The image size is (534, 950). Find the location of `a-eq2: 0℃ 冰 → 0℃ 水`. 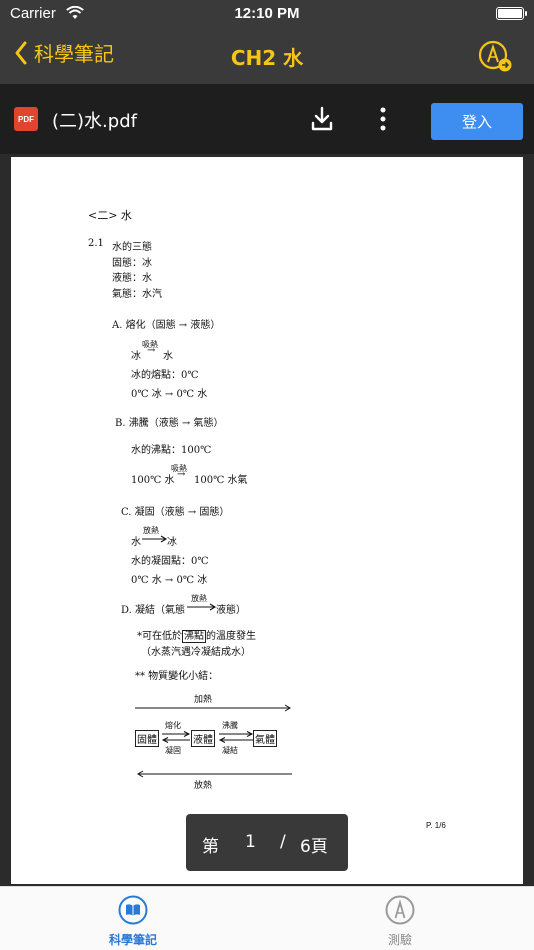

a-eq2: 0℃ 冰 → 0℃ 水 is located at coordinates (169, 394).